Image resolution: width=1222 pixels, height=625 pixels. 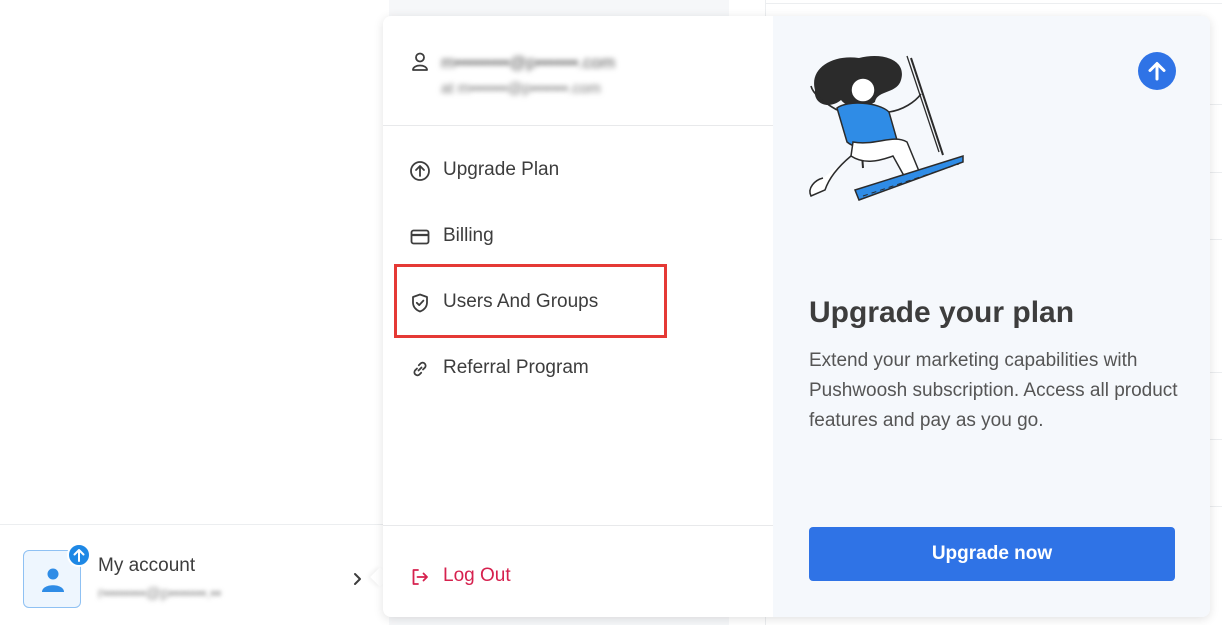 What do you see at coordinates (146, 566) in the screenshot?
I see `account-title: My account` at bounding box center [146, 566].